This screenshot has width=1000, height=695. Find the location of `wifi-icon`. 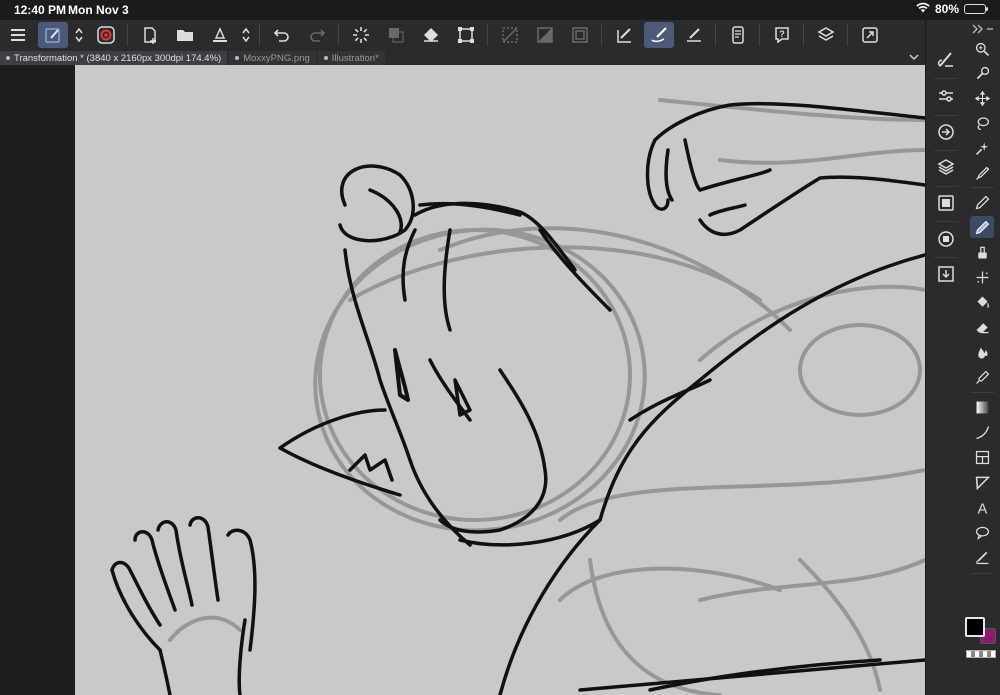

wifi-icon is located at coordinates (923, 9).